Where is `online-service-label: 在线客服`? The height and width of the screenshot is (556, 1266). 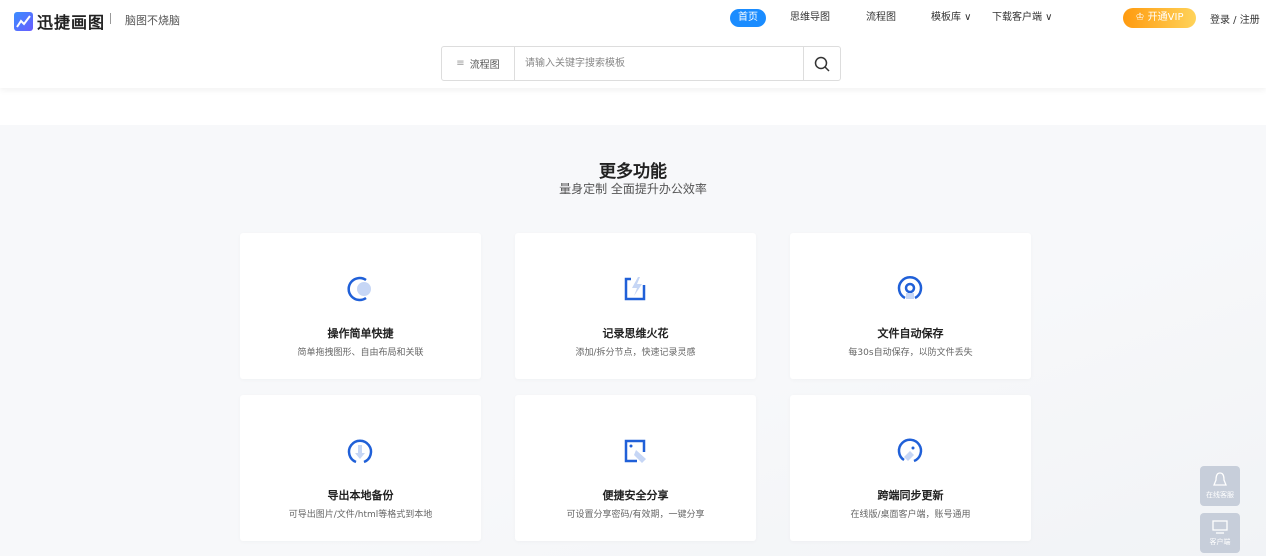
online-service-label: 在线客服 is located at coordinates (1220, 495).